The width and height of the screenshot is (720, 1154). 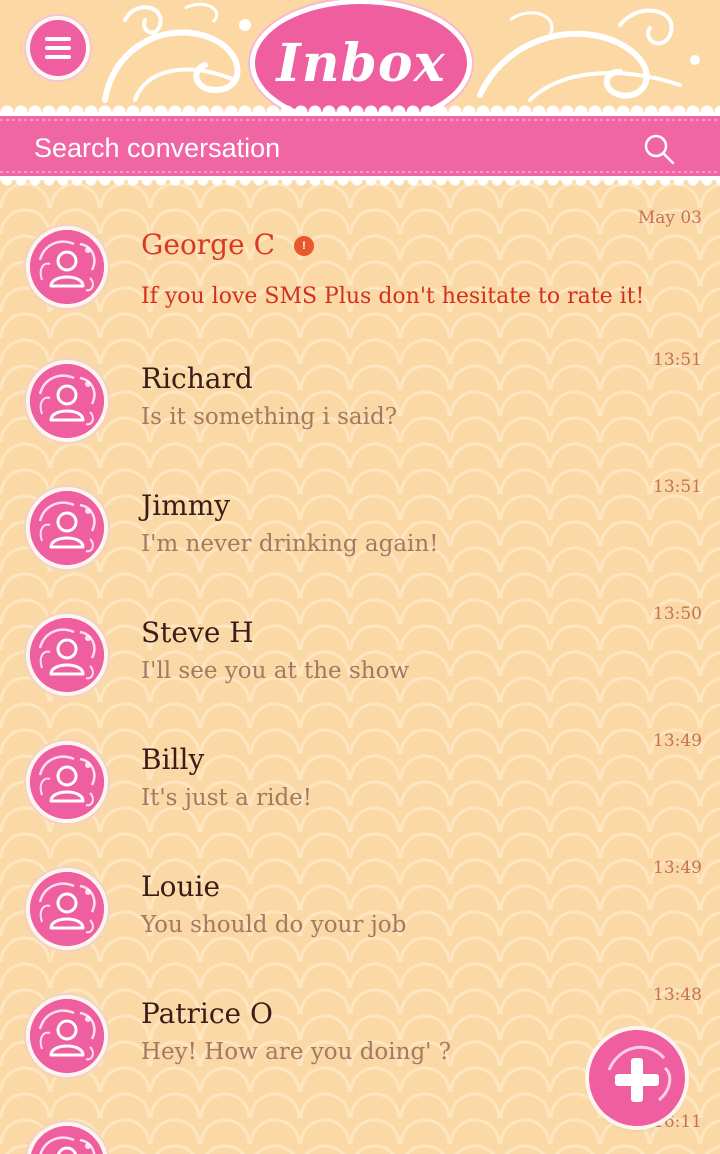 I want to click on contact-name: Billy, so click(x=173, y=759).